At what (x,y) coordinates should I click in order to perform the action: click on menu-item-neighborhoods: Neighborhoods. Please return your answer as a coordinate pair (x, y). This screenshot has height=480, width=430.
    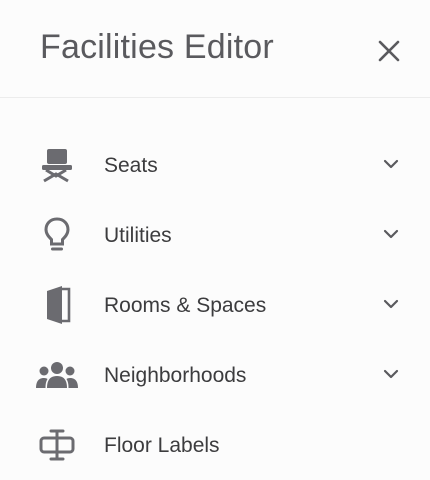
    Looking at the image, I should click on (215, 375).